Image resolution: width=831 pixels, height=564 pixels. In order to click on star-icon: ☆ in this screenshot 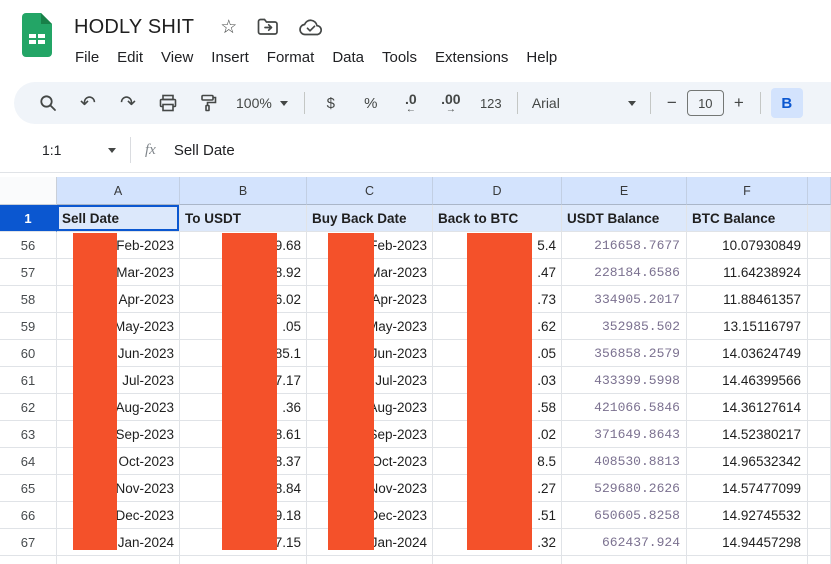, I will do `click(228, 27)`.